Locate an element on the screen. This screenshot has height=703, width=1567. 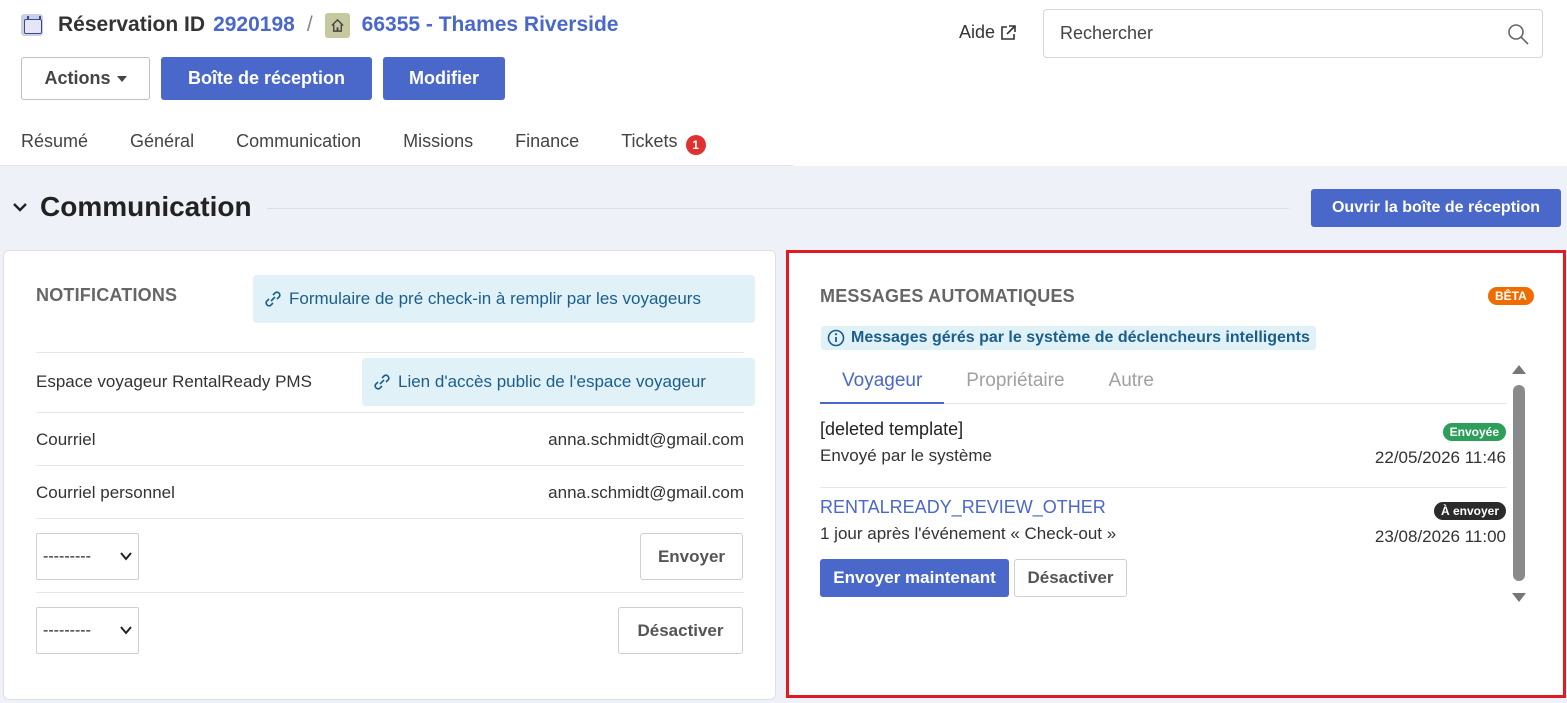
scroll-up-icon is located at coordinates (1519, 369).